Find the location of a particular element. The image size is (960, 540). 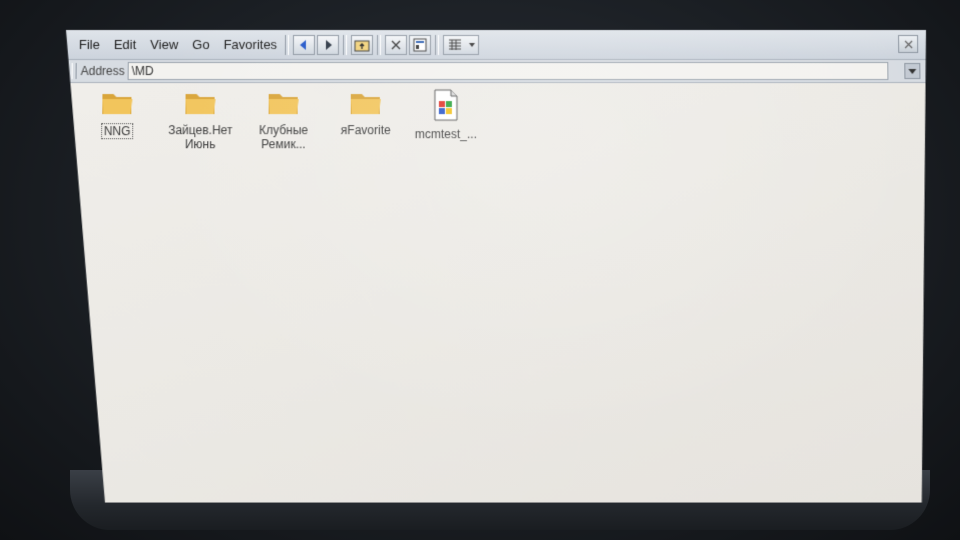

menu-favorites: Favorites is located at coordinates (251, 44).